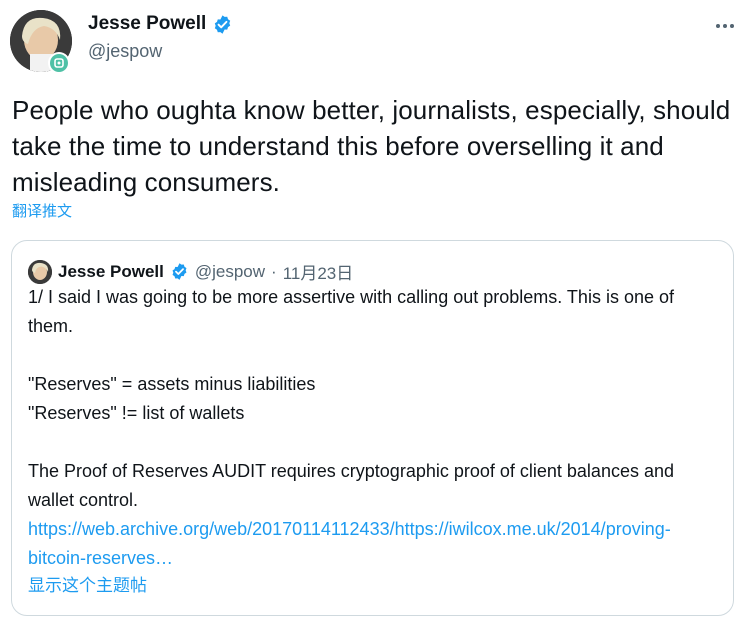 This screenshot has width=752, height=635. I want to click on more-options-button, so click(725, 26).